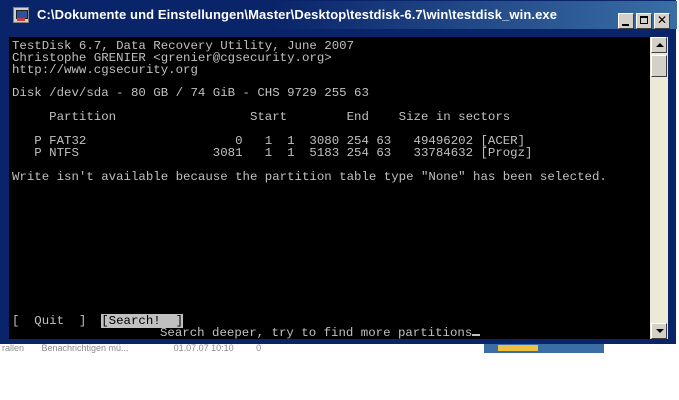 The height and width of the screenshot is (400, 679). I want to click on minimize-button, so click(626, 21).